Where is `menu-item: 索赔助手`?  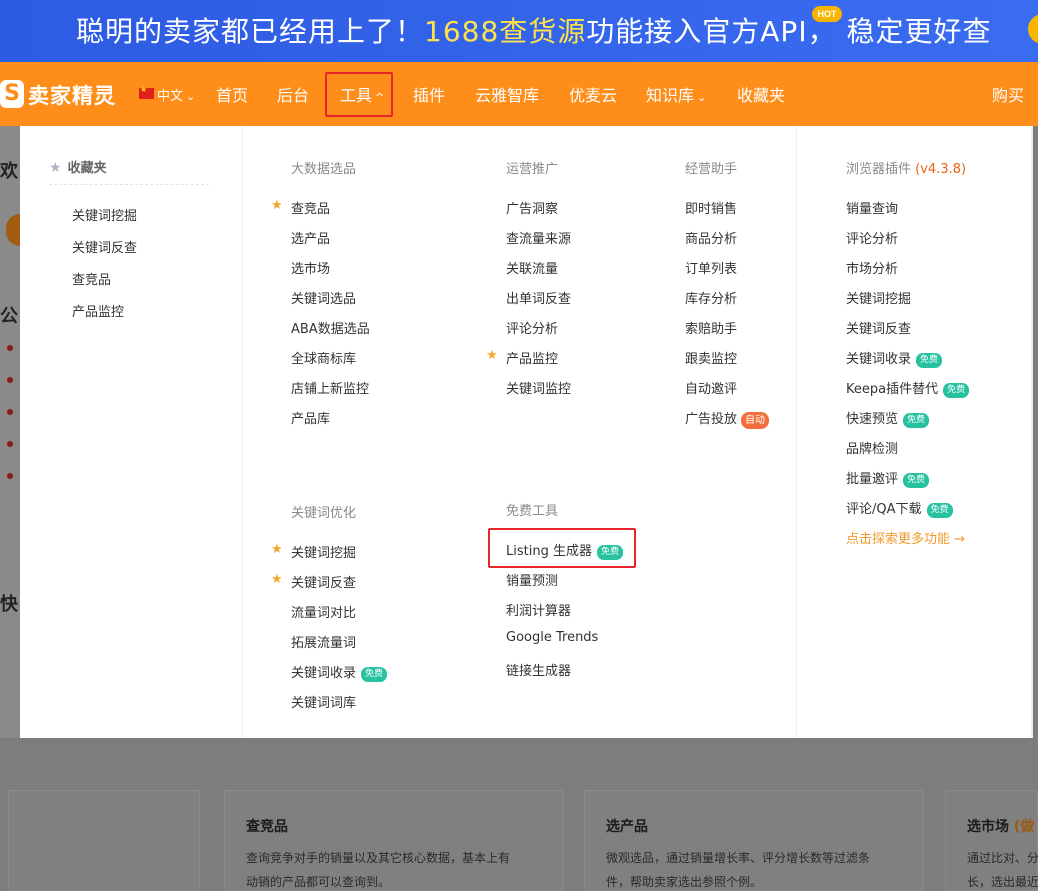
menu-item: 索赔助手 is located at coordinates (711, 327).